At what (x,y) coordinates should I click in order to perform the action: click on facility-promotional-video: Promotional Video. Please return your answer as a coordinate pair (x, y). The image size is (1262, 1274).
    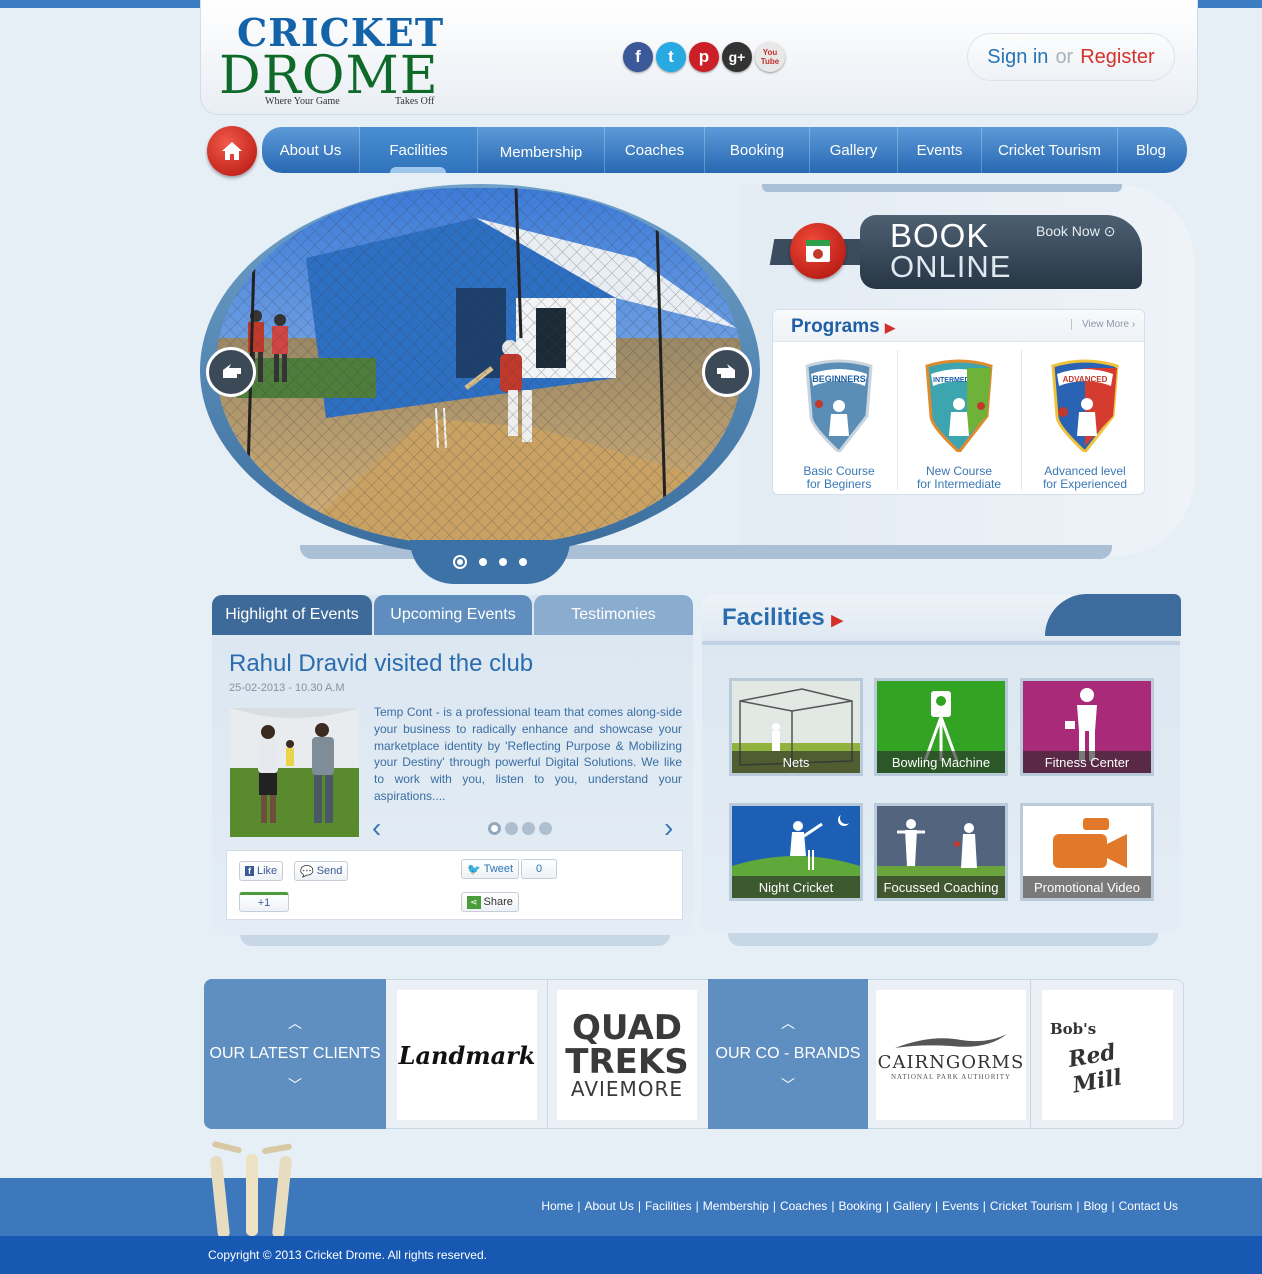
    Looking at the image, I should click on (1087, 852).